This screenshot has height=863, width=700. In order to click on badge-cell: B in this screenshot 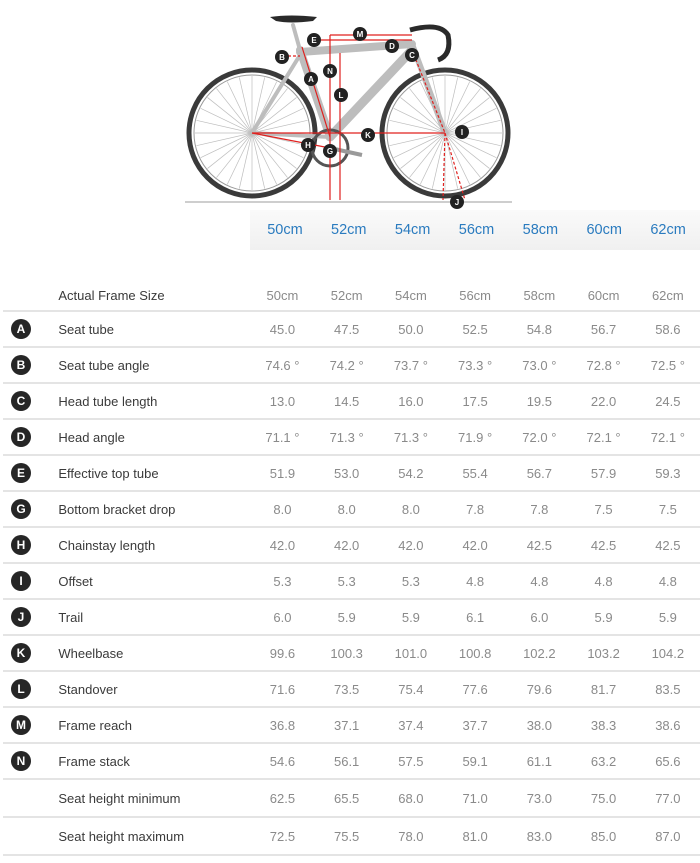, I will do `click(31, 365)`.